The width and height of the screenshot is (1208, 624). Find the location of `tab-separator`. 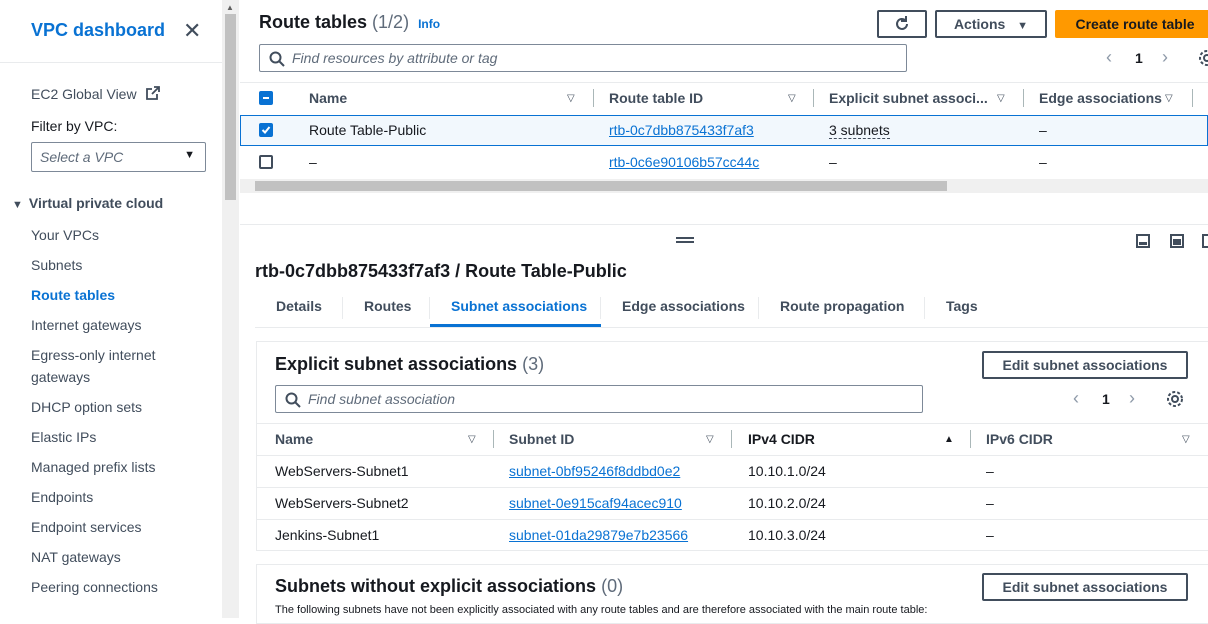

tab-separator is located at coordinates (429, 308).